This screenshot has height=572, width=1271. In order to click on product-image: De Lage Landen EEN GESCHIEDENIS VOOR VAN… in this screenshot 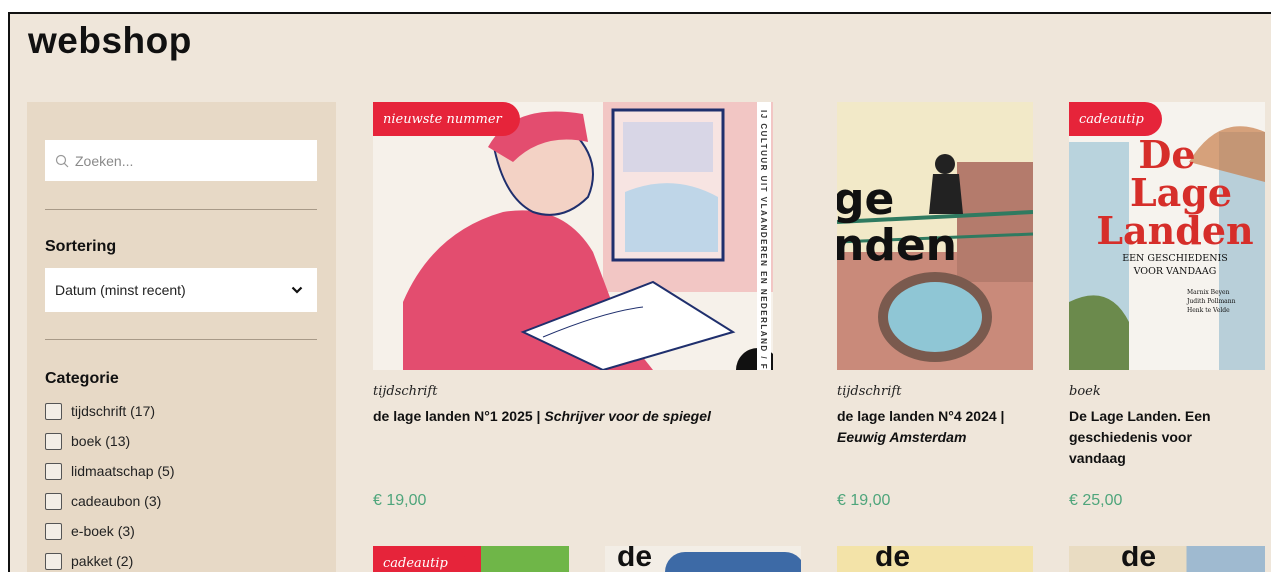, I will do `click(1167, 236)`.